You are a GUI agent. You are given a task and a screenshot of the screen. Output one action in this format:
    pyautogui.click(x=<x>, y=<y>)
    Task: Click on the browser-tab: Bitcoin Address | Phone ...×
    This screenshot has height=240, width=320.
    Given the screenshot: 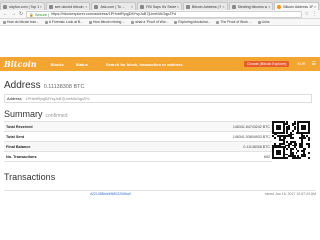 What is the action you would take?
    pyautogui.click(x=205, y=6)
    